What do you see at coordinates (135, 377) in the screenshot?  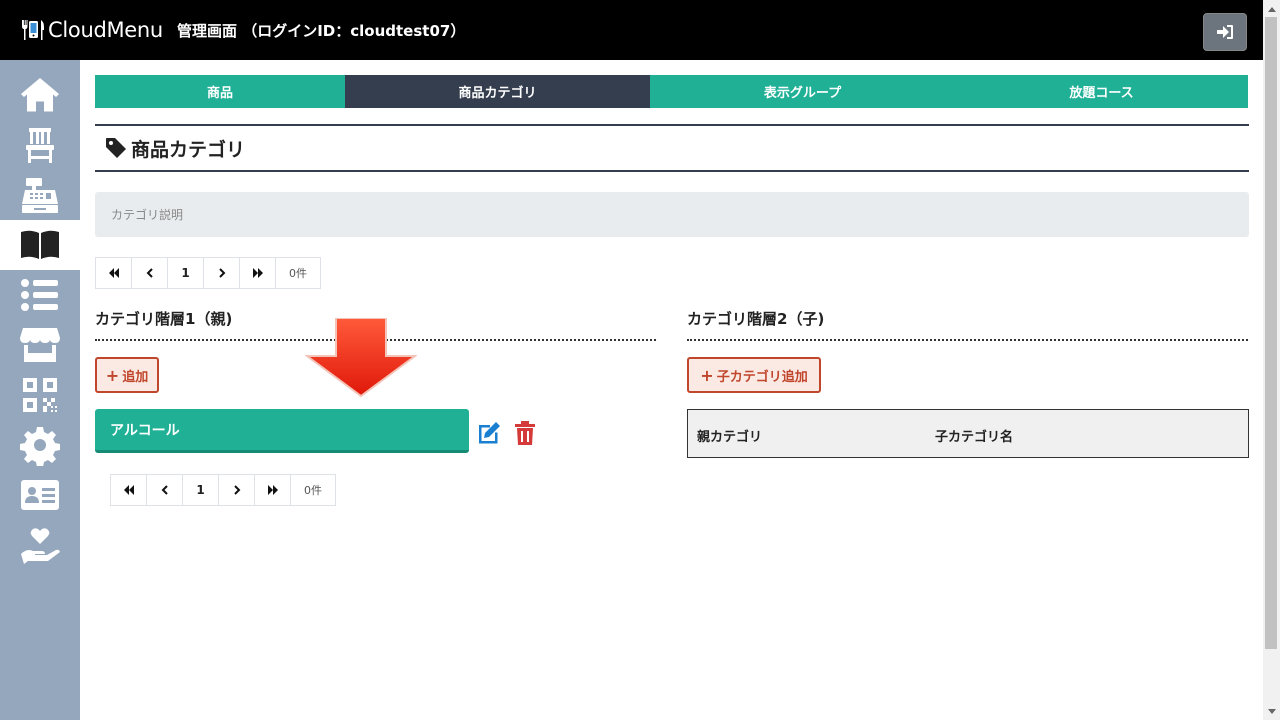 I see `add-category-label: 追加` at bounding box center [135, 377].